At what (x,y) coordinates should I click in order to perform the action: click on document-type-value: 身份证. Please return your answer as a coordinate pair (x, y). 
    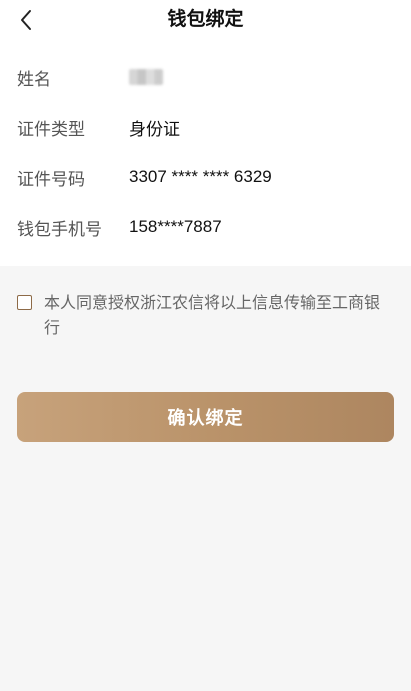
    Looking at the image, I should click on (154, 129).